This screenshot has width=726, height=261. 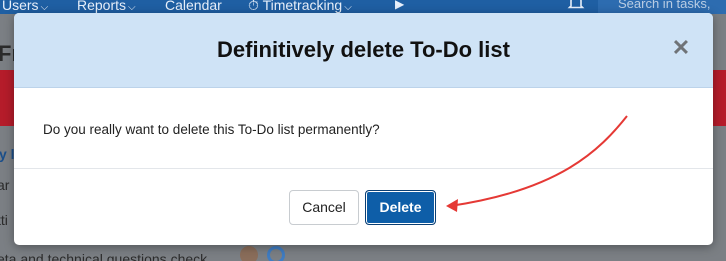 What do you see at coordinates (324, 207) in the screenshot?
I see `cancel-button: Cancel` at bounding box center [324, 207].